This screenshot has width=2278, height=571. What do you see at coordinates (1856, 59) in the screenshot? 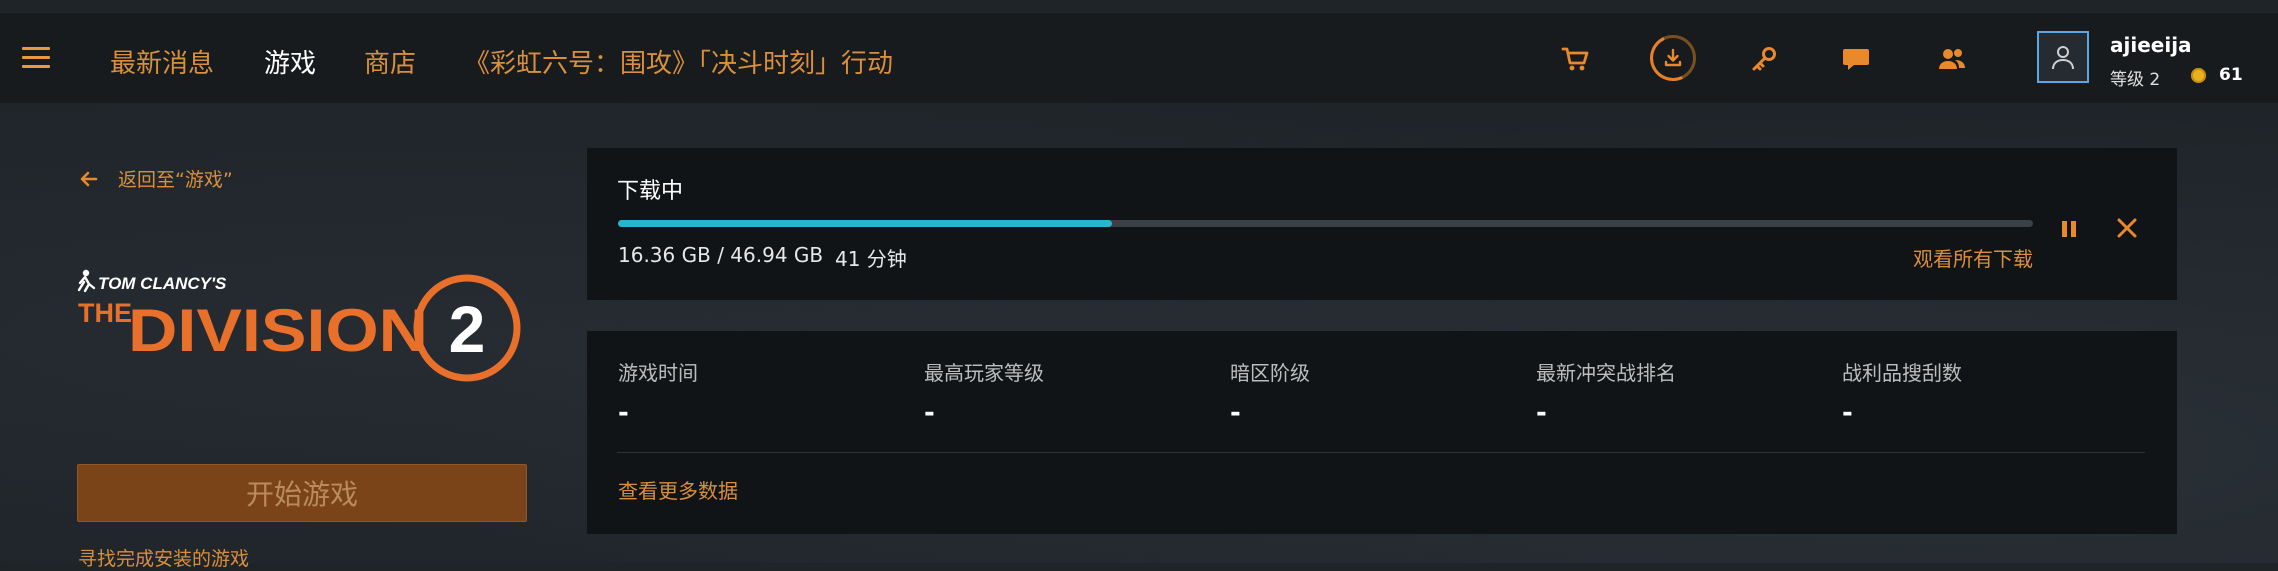
I see `chat-icon` at bounding box center [1856, 59].